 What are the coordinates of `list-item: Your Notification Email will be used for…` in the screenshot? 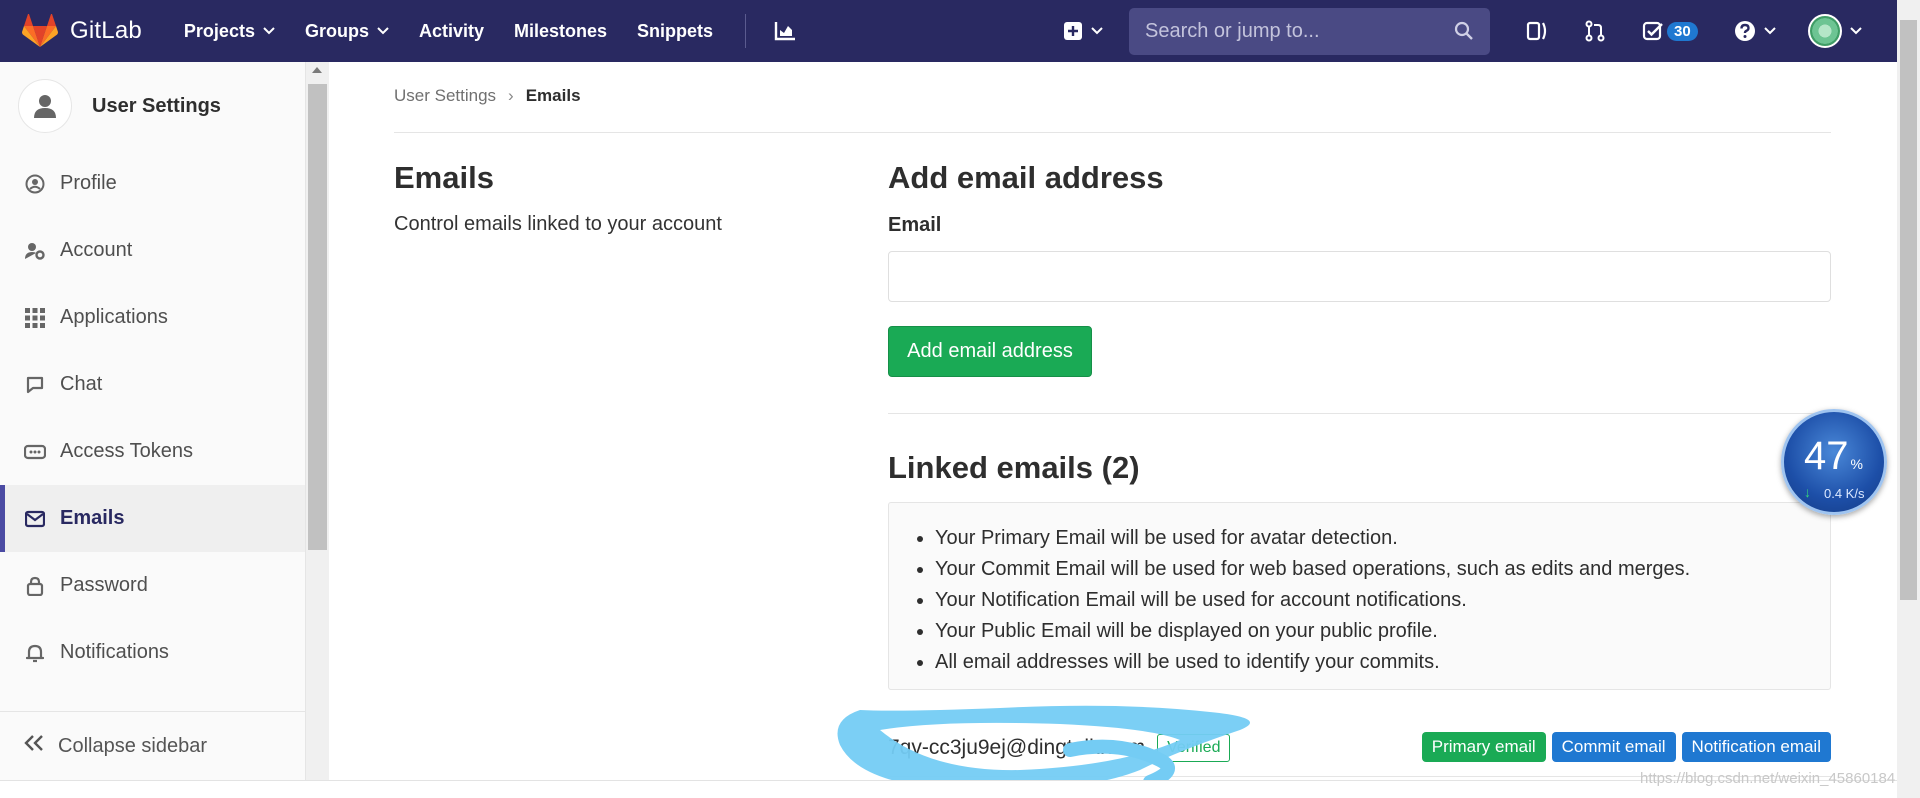 It's located at (1382, 600).